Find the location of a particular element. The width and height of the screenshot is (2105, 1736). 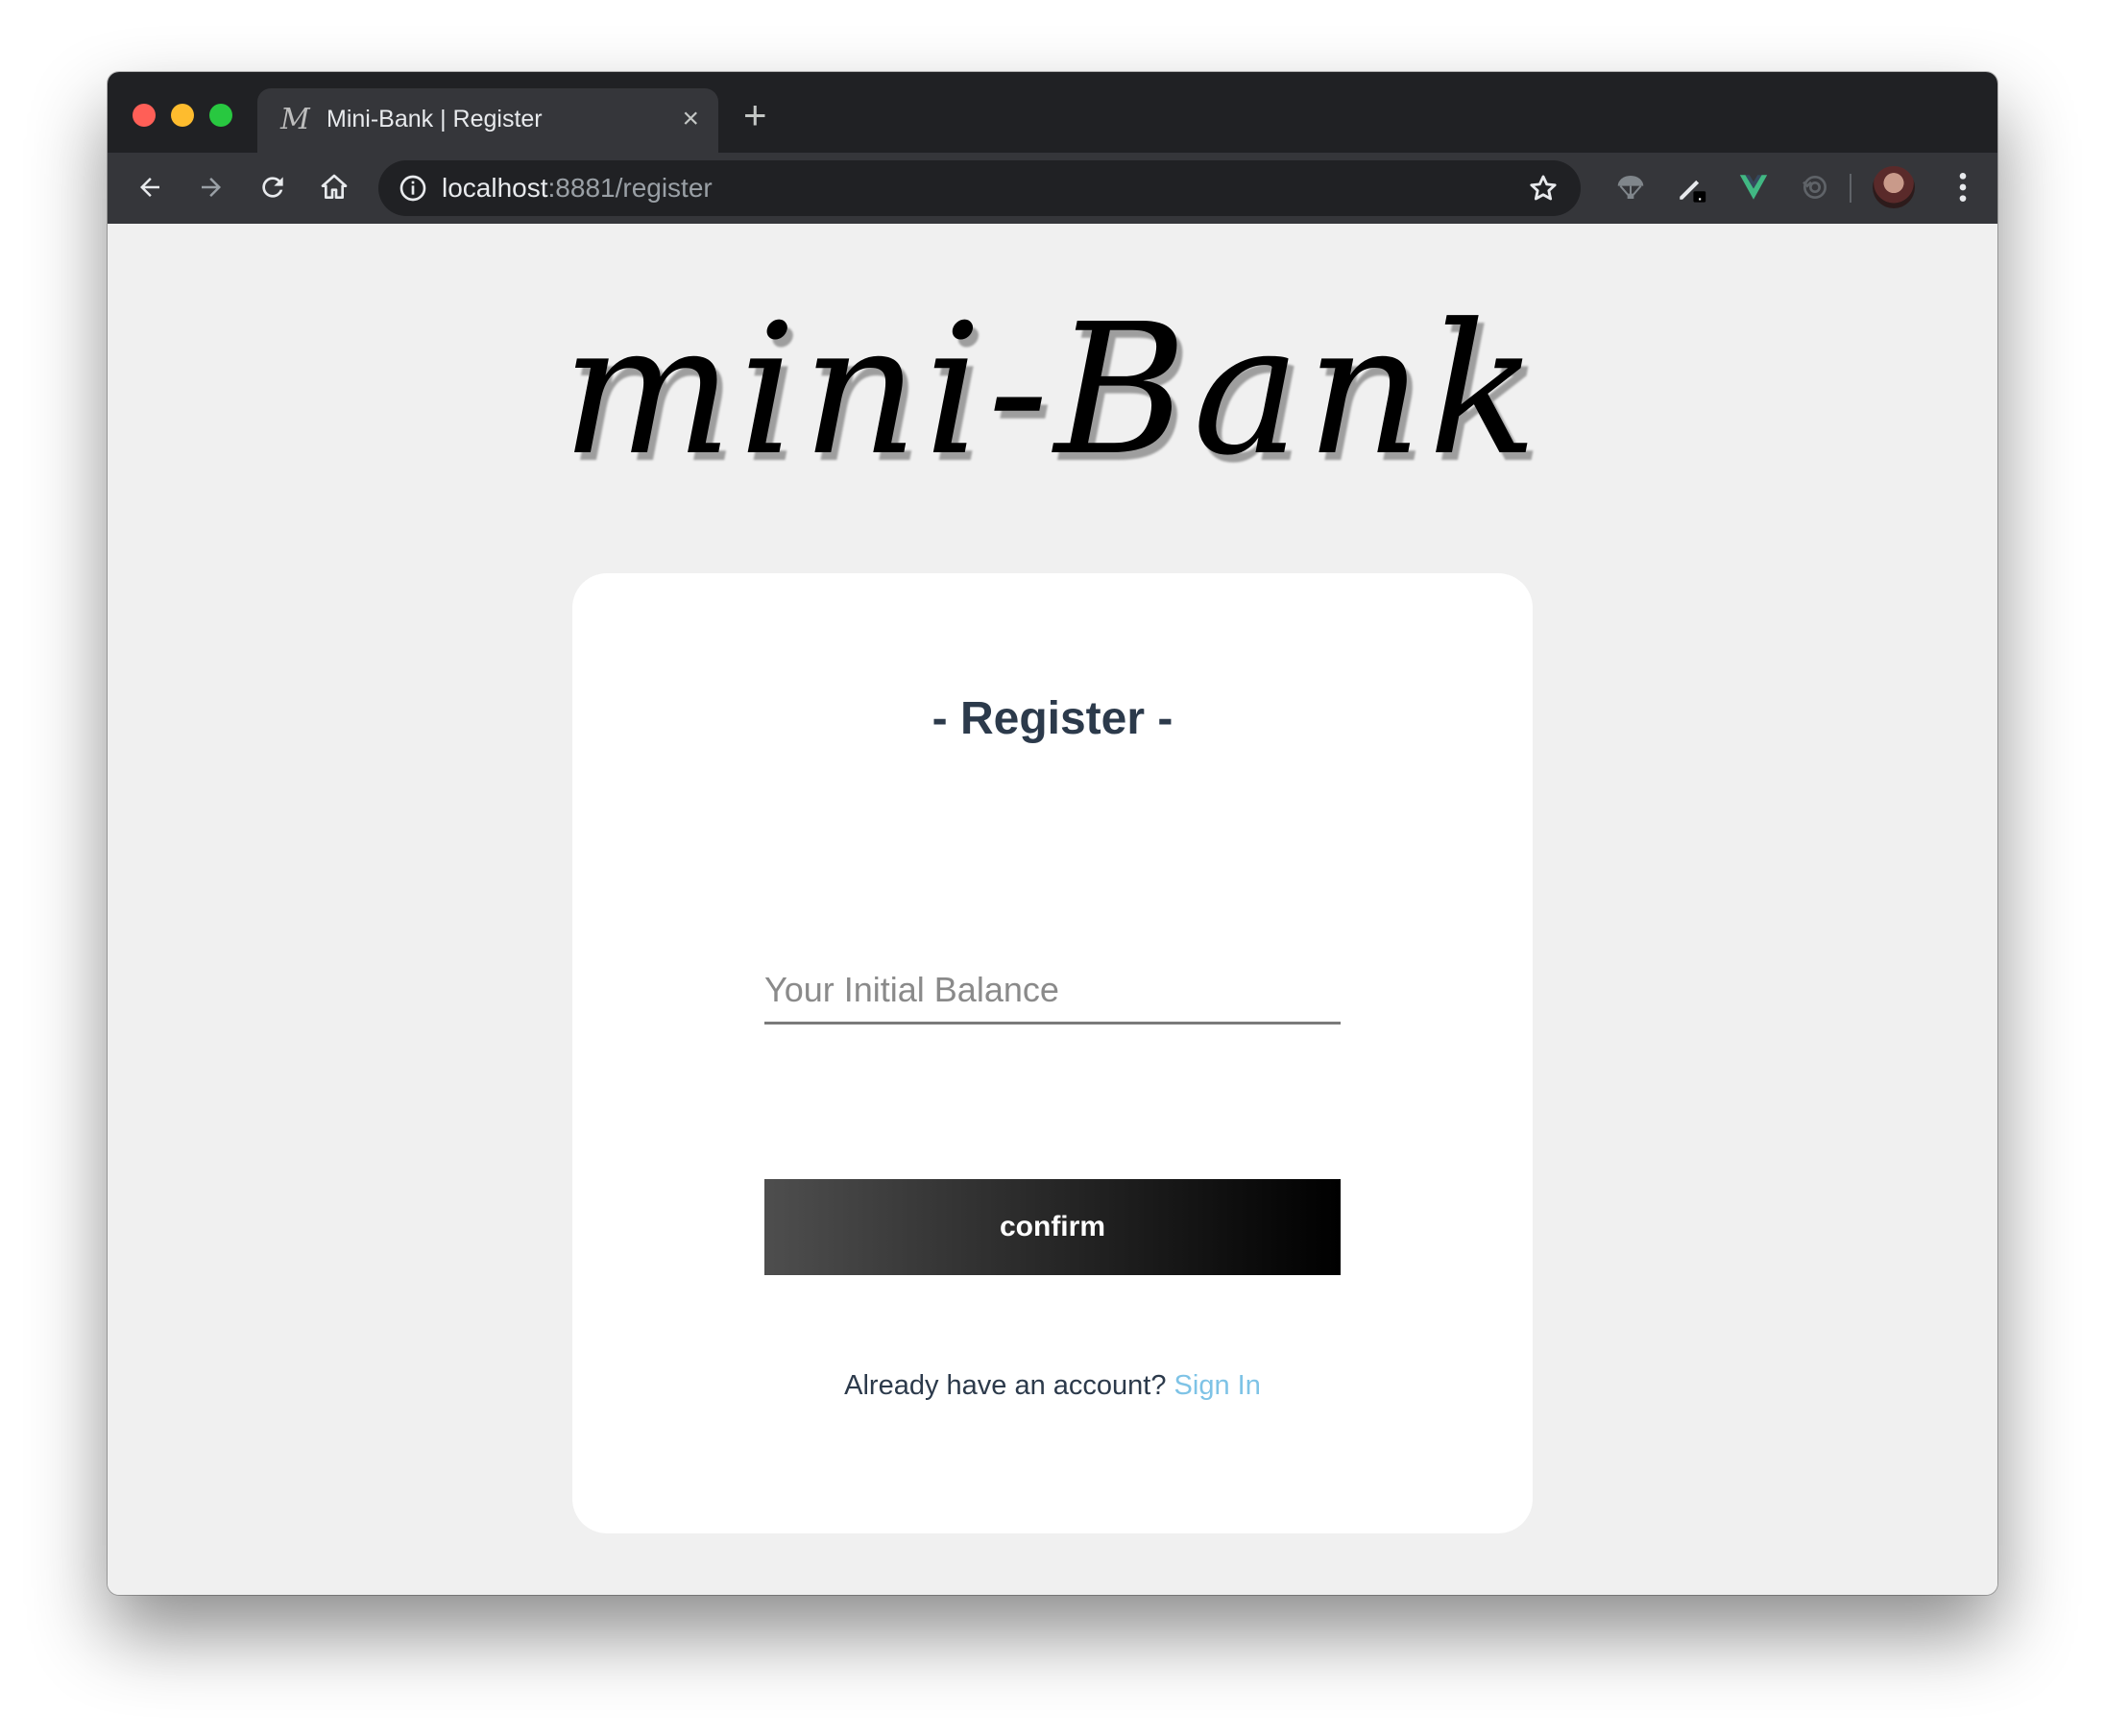

browser-toolbar: localhost:8881/register is located at coordinates (1052, 188).